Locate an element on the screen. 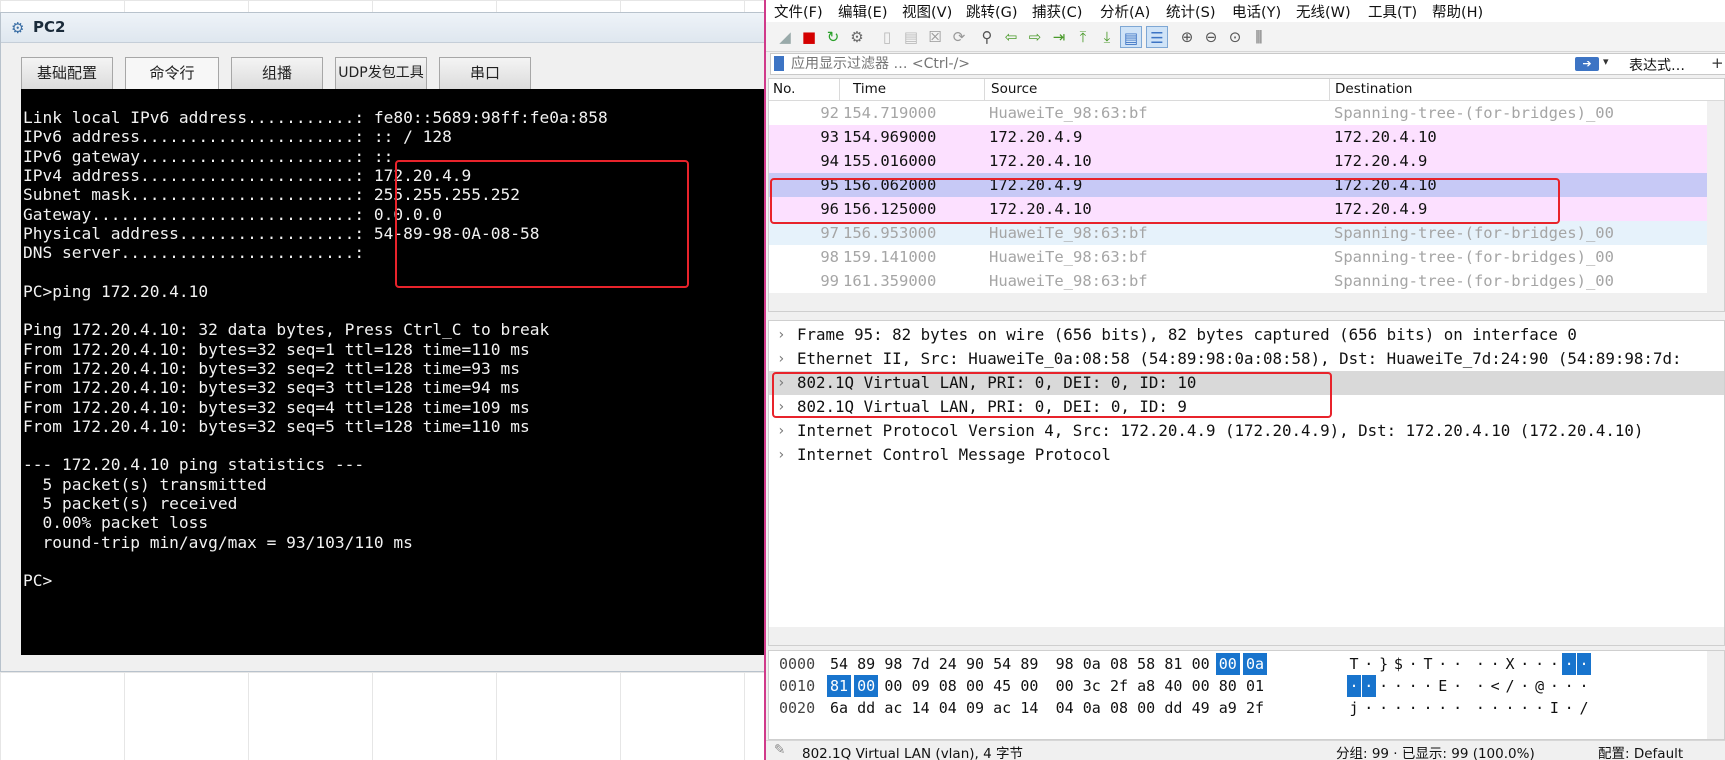 The height and width of the screenshot is (760, 1725). menu-wireless: 无线(W) is located at coordinates (1323, 11).